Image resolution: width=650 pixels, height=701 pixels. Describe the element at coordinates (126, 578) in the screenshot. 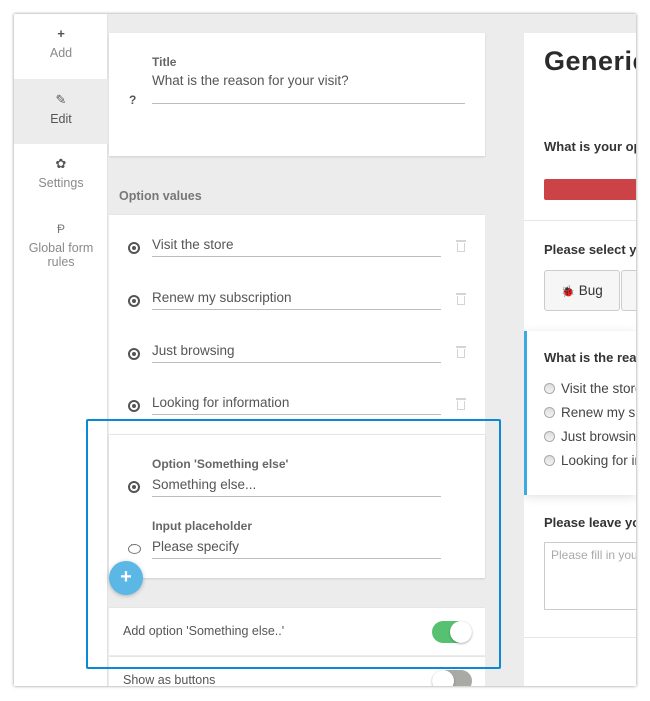

I see `add-option-button: +` at that location.